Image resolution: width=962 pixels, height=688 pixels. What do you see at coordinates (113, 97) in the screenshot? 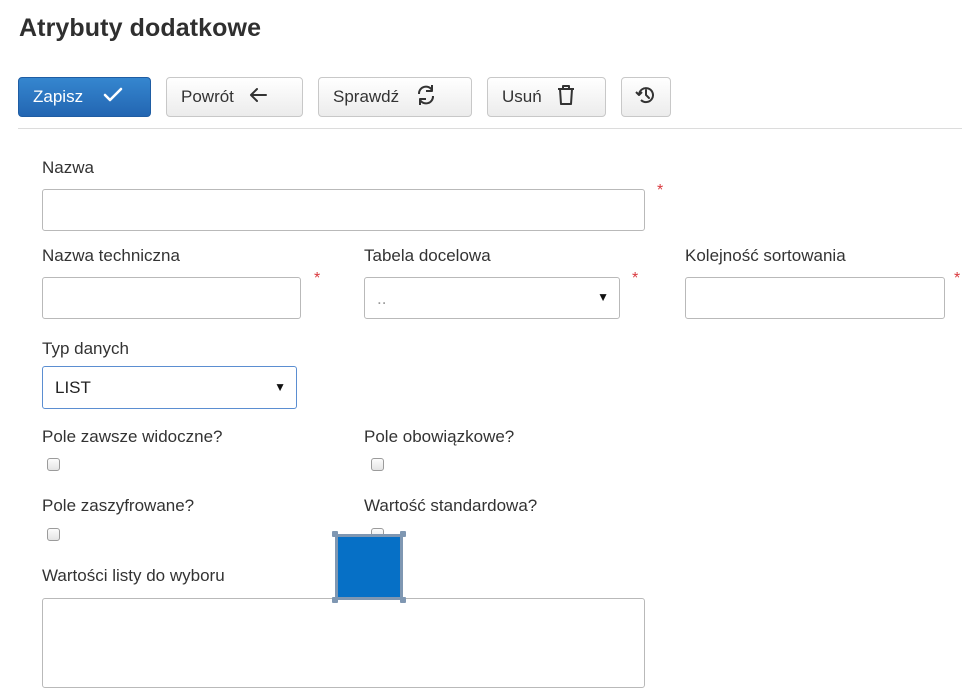
I see `checkmark-icon` at bounding box center [113, 97].